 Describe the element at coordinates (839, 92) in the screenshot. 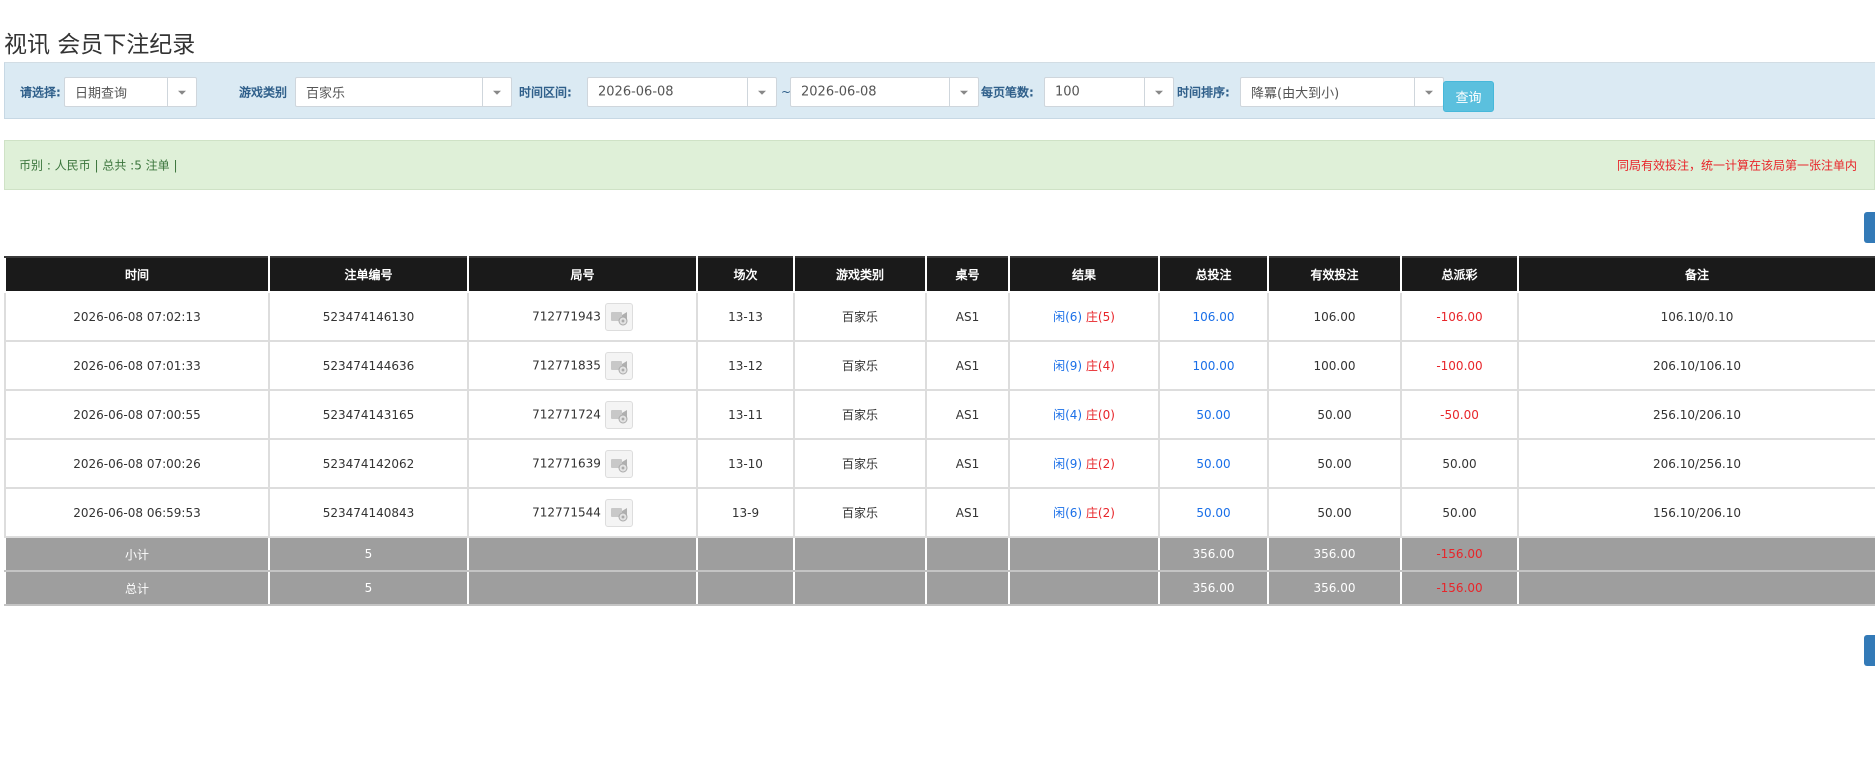

I see `date-to-value: 2026-06-08` at that location.